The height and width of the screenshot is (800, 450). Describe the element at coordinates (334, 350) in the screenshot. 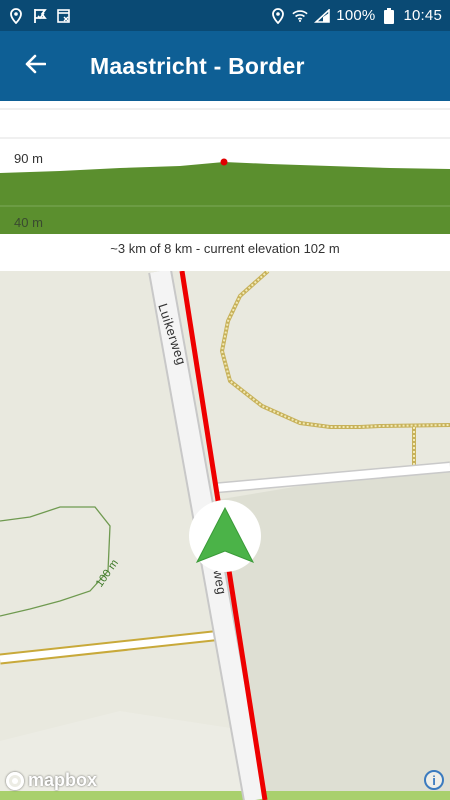

I see `track-path` at that location.